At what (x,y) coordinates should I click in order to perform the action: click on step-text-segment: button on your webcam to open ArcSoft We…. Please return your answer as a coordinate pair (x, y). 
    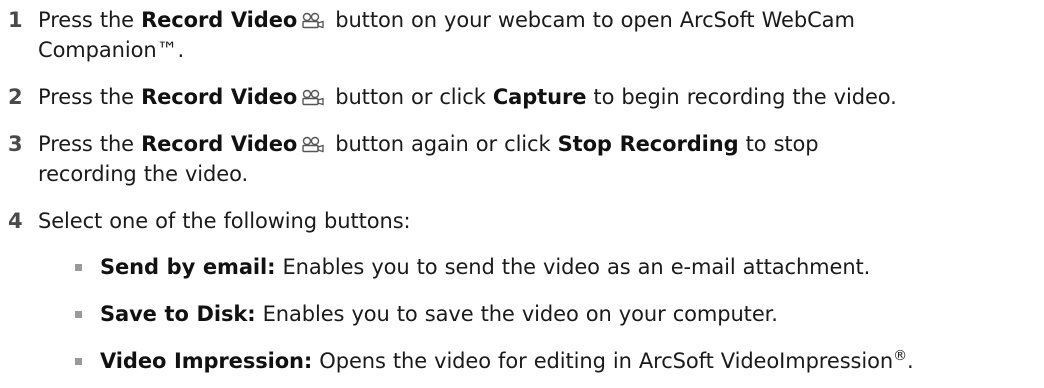
    Looking at the image, I should click on (591, 20).